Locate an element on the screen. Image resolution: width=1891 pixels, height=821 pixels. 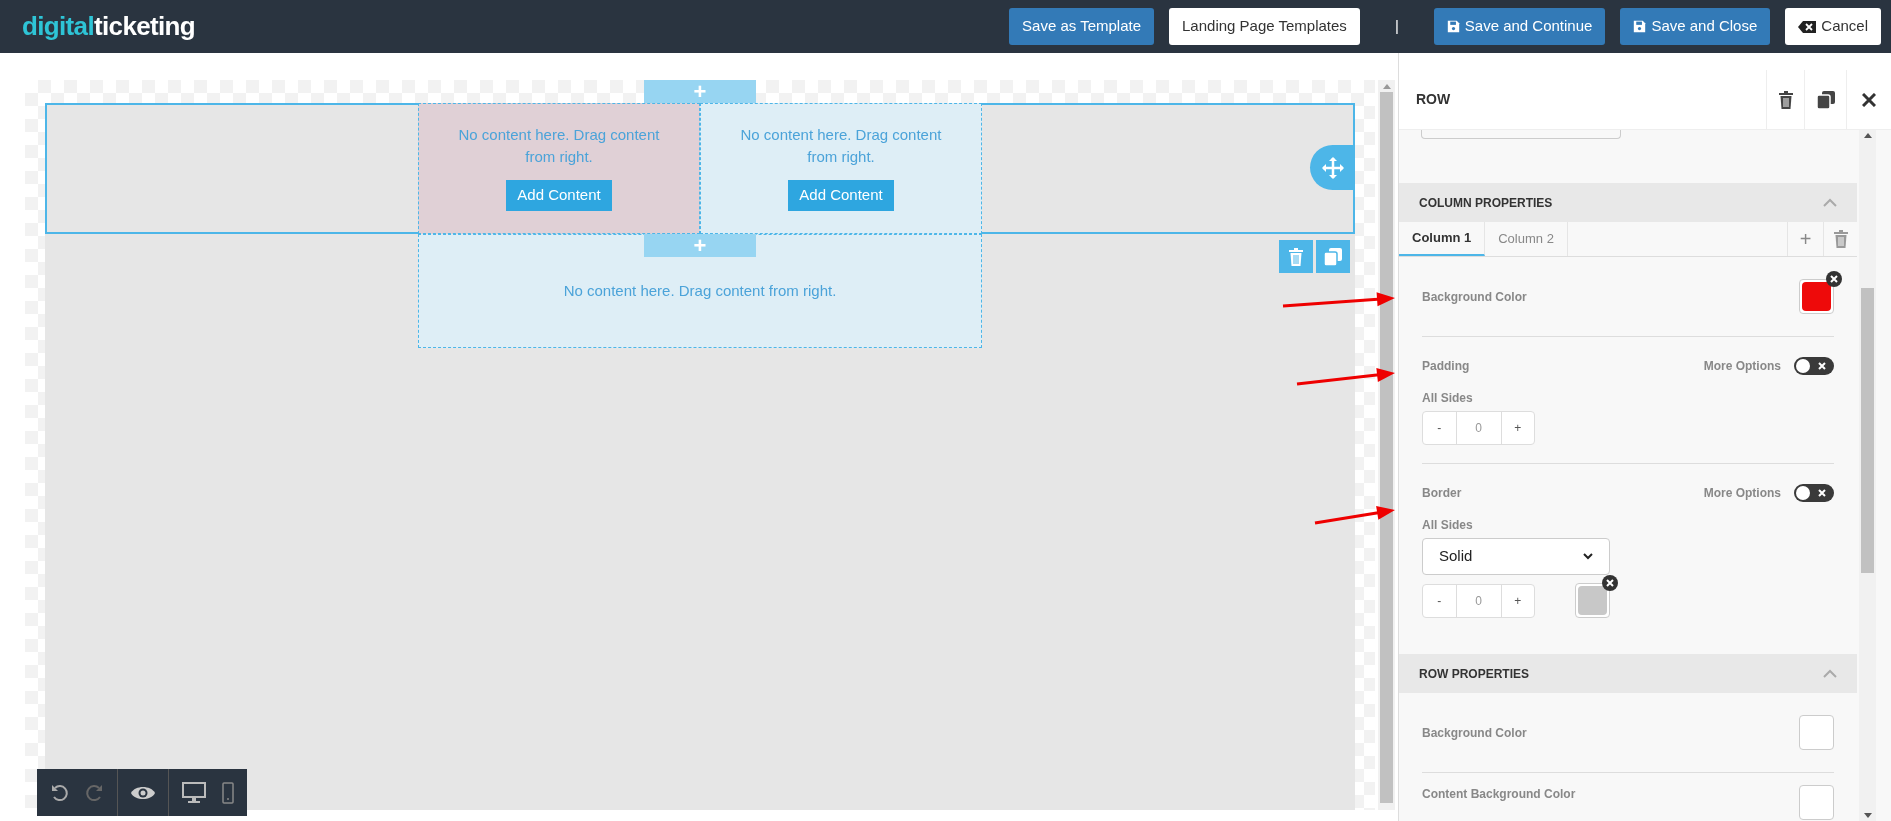
backspace-icon is located at coordinates (1807, 26).